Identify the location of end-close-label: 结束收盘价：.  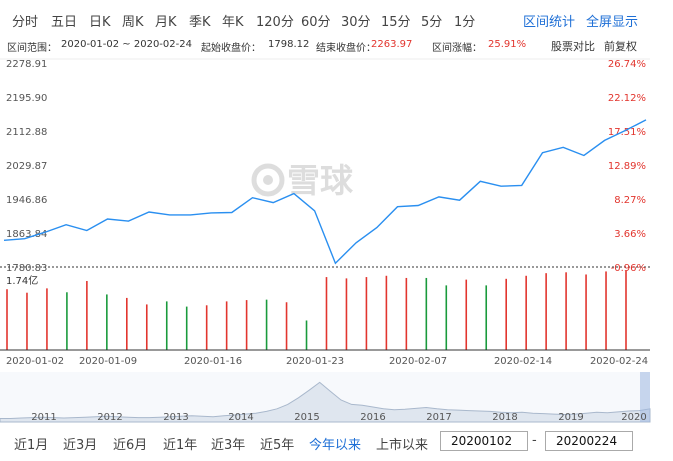
(346, 48).